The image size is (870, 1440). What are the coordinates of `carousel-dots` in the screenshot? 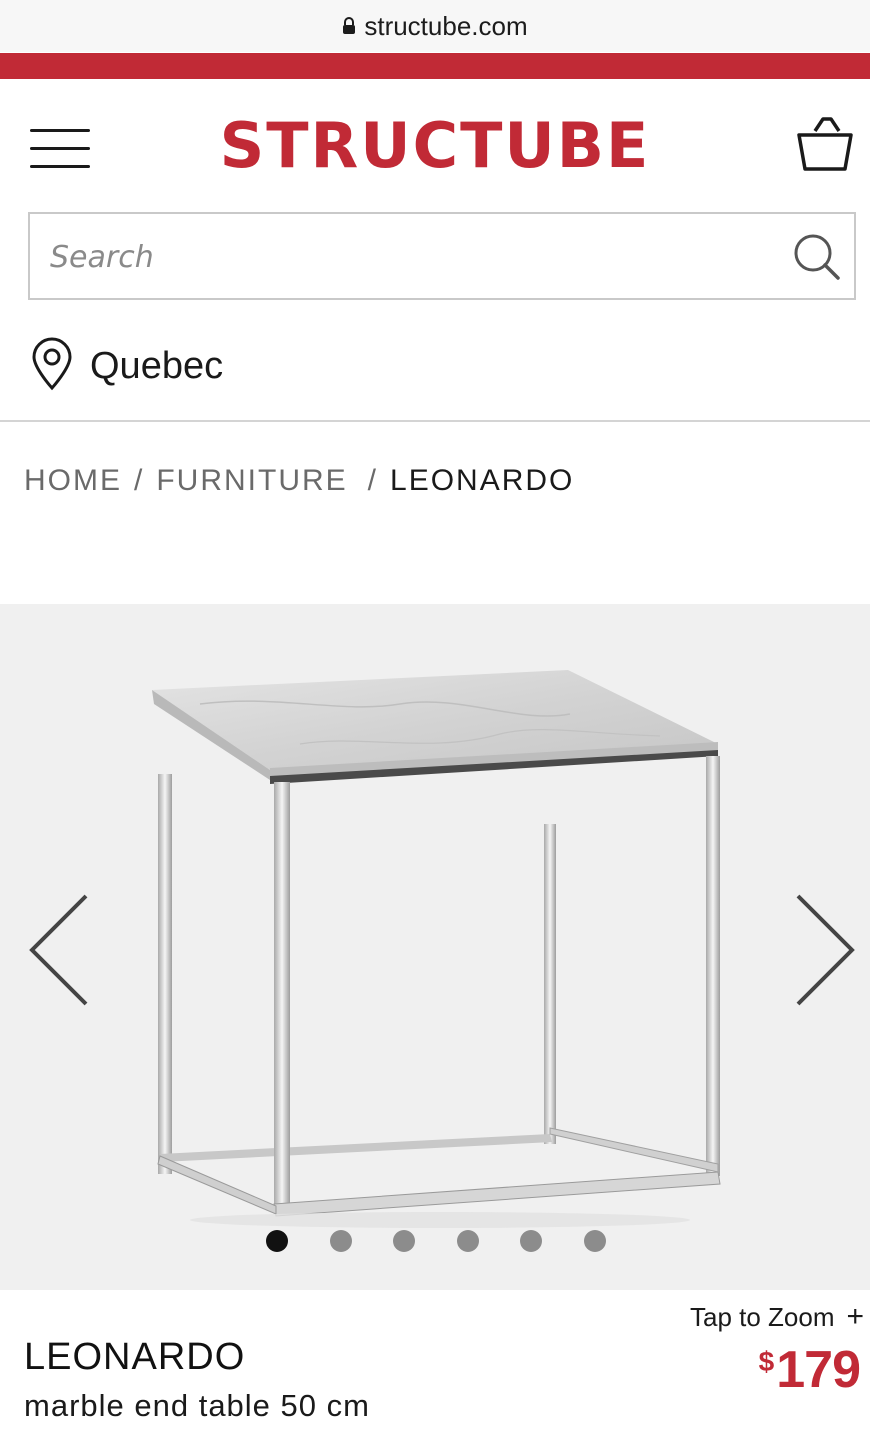 It's located at (435, 1242).